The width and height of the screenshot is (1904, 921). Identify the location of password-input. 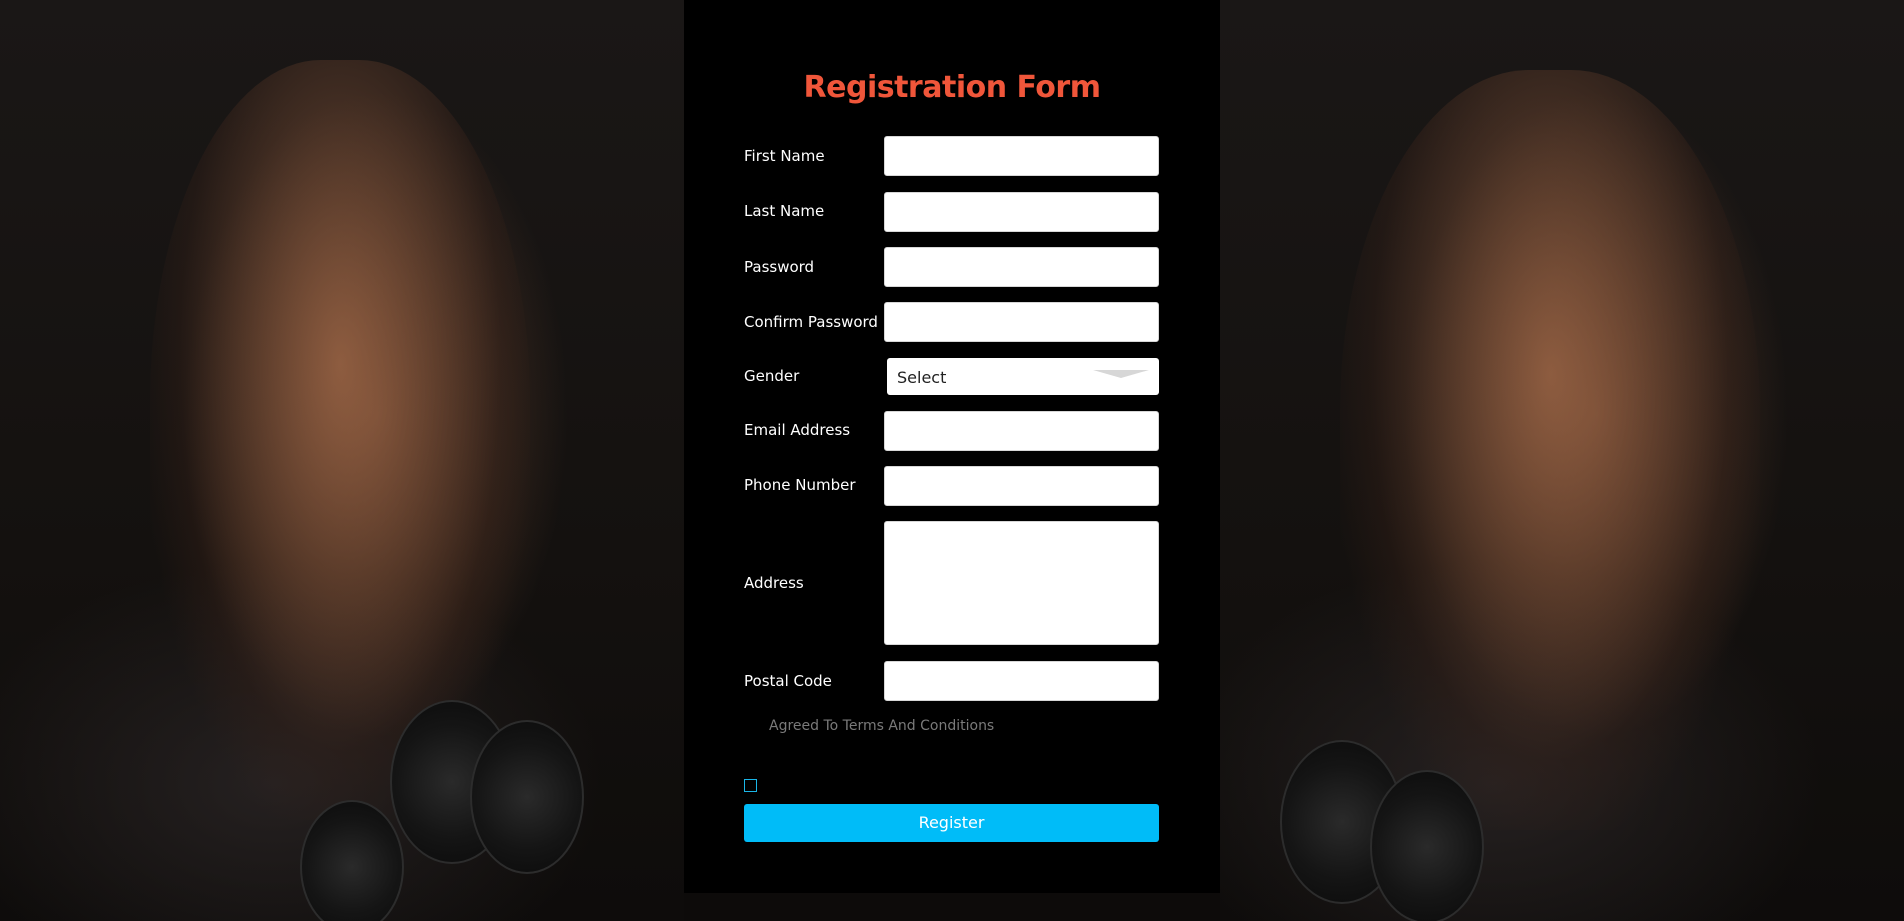
(1021, 267).